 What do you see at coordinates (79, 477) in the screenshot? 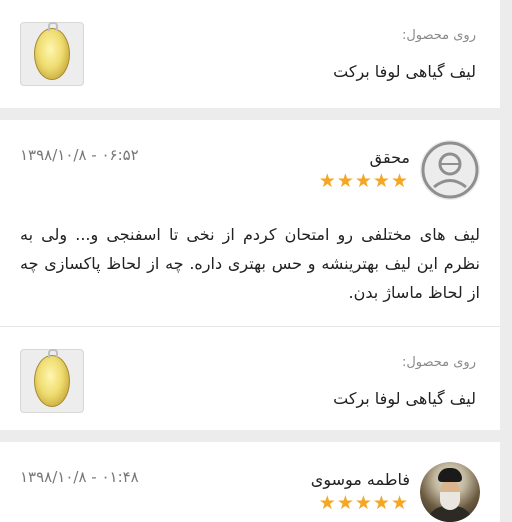
I see `review-date: ۱۳۹۸/۱۰/۸ - ۰۱:۴۸` at bounding box center [79, 477].